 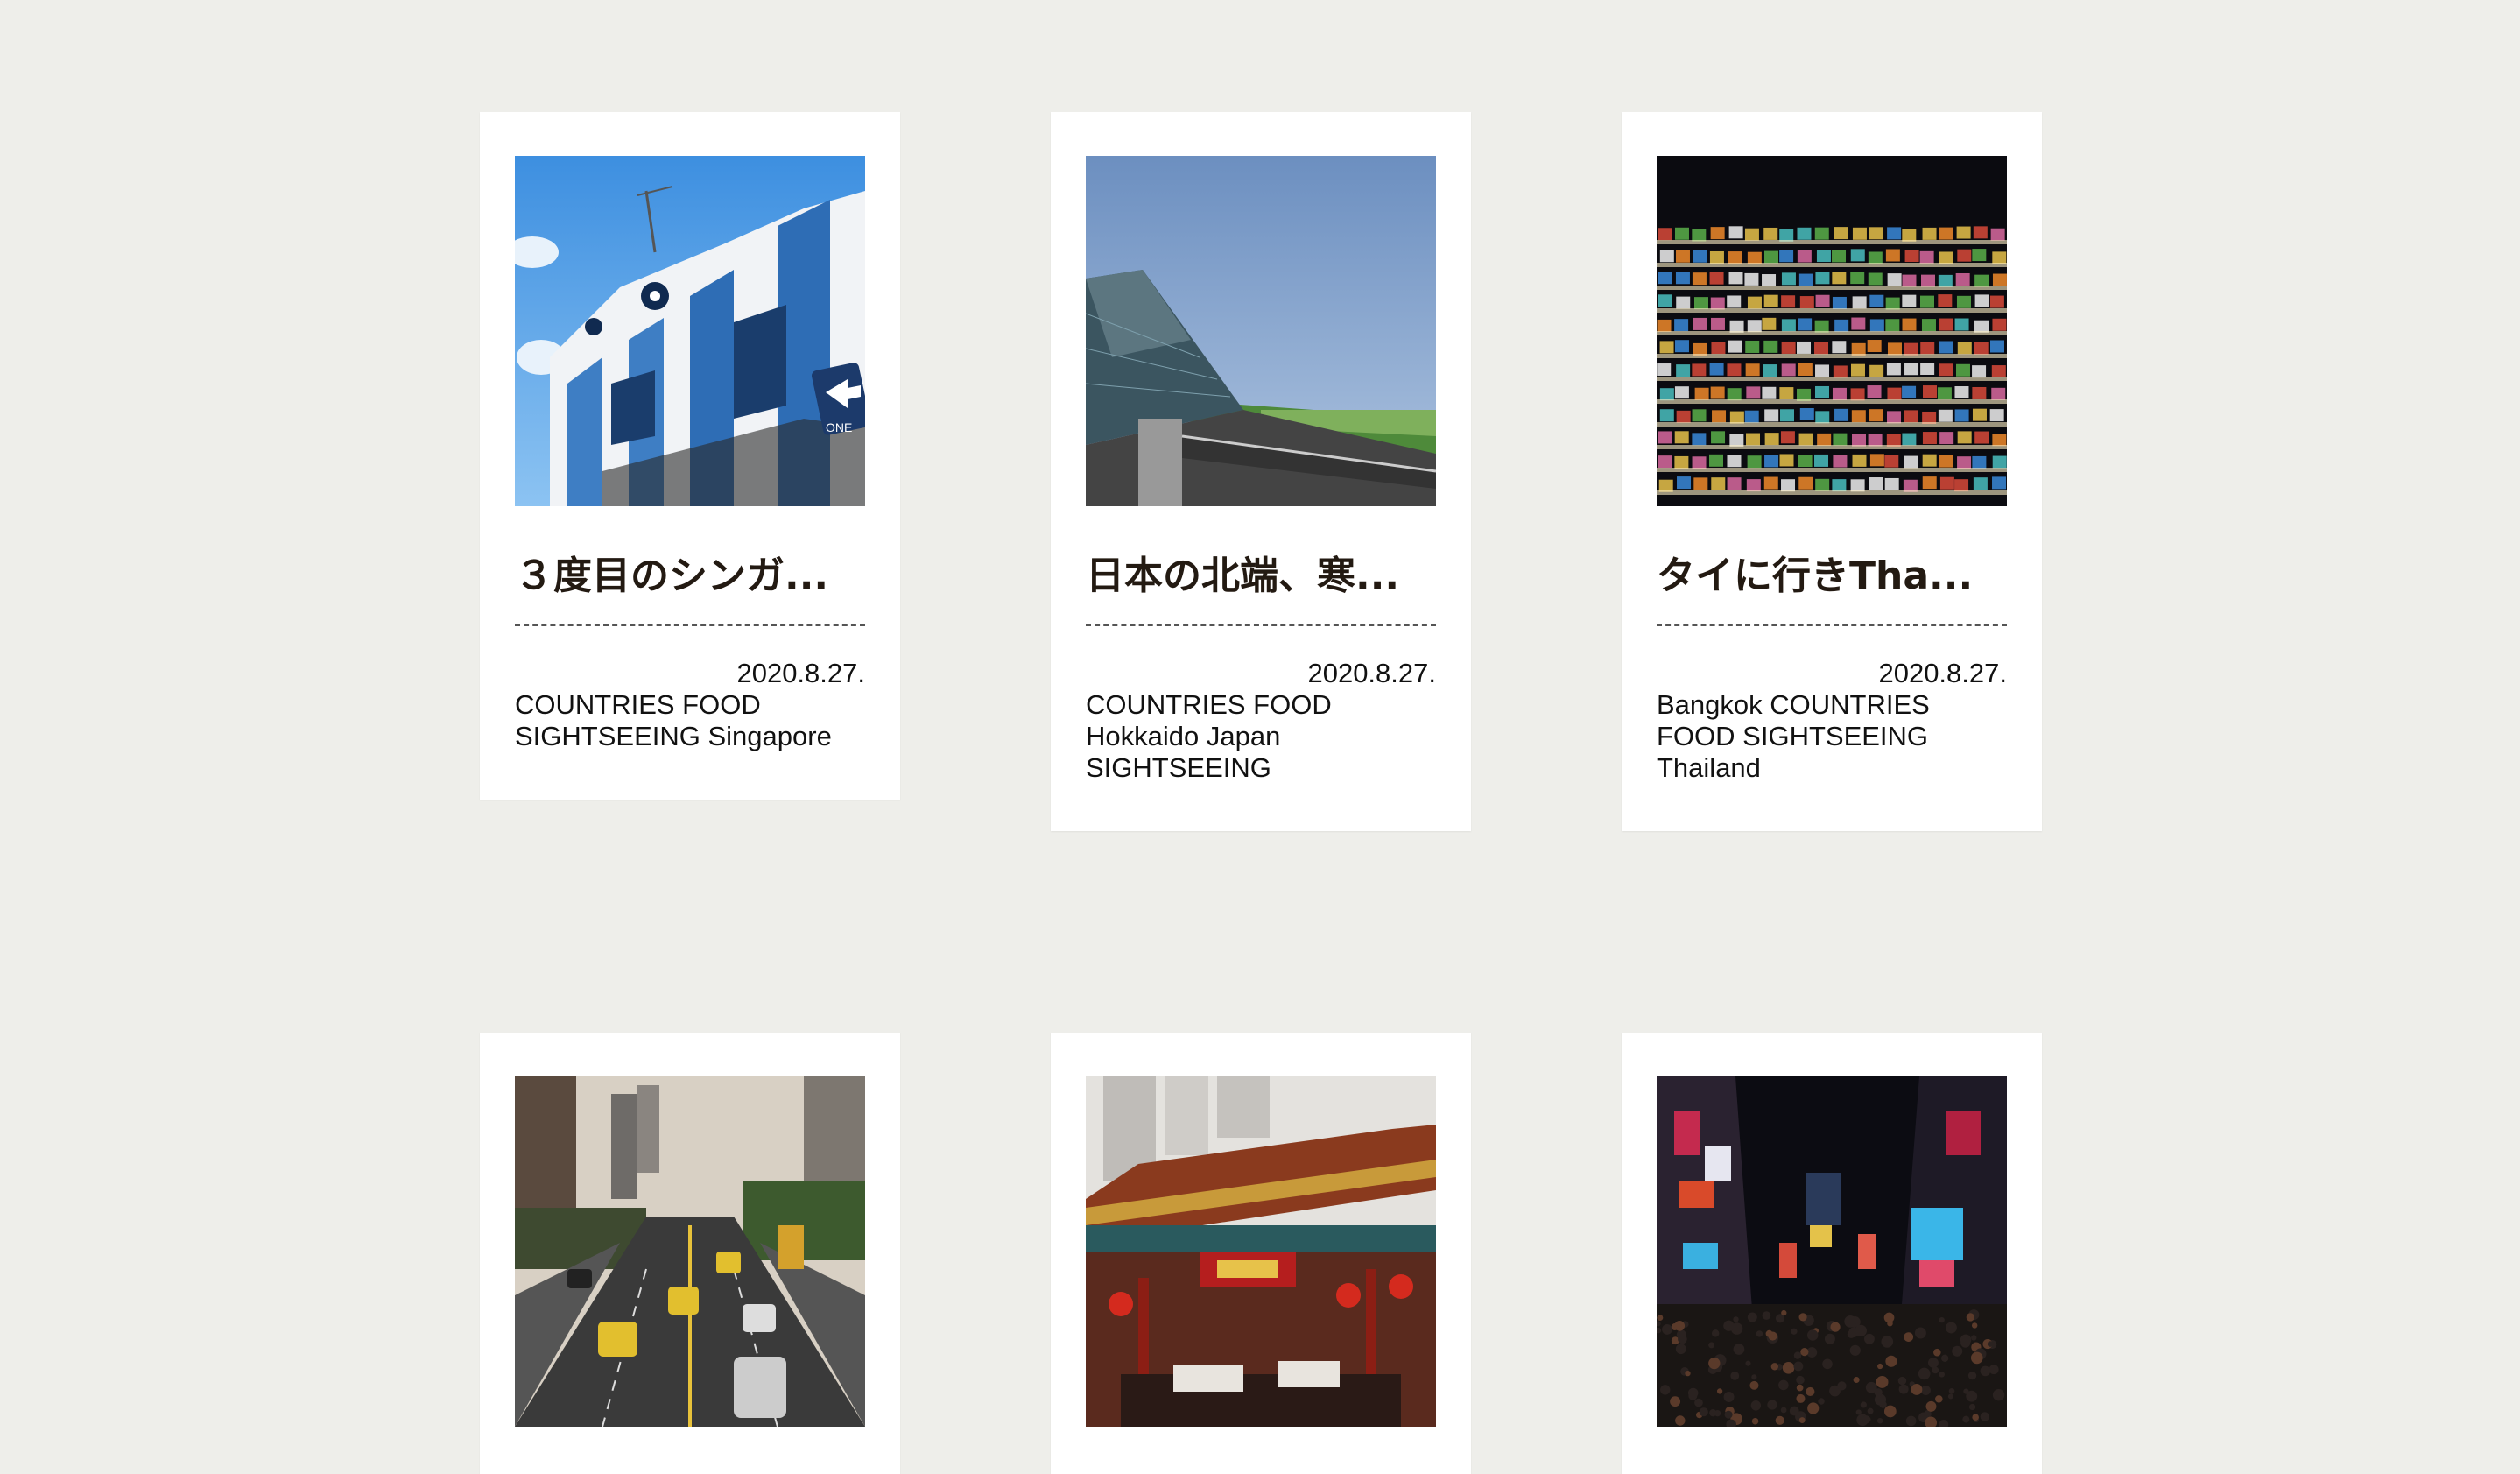 I want to click on street-traffic-image, so click(x=690, y=1251).